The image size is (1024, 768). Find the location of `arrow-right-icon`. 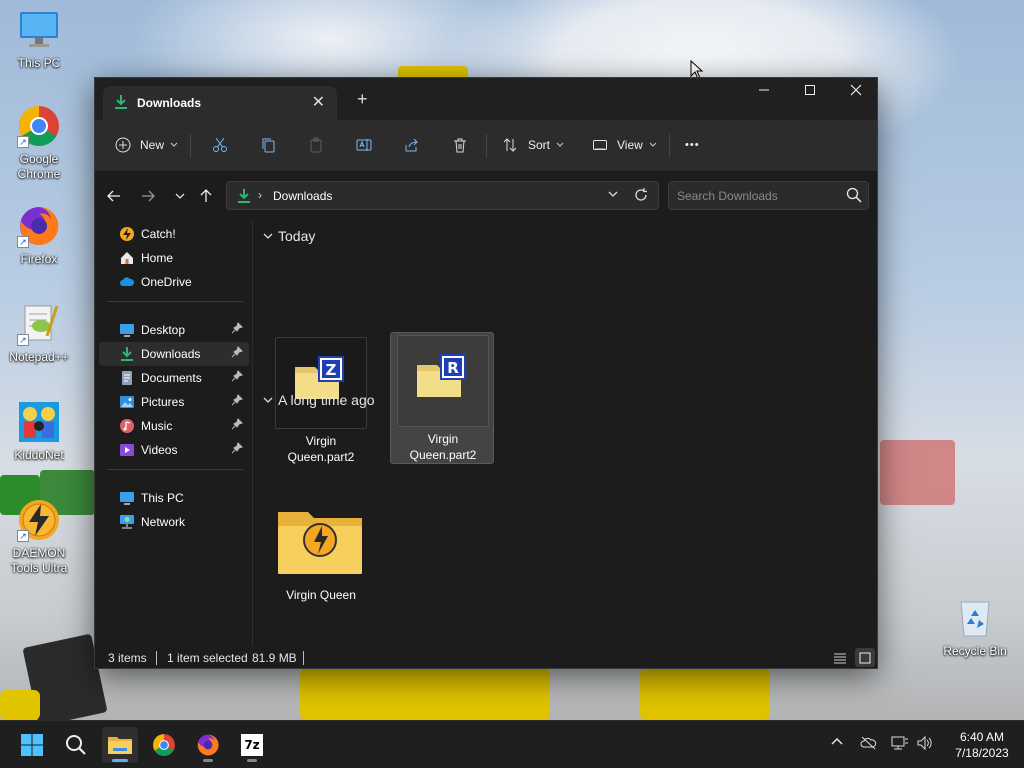

arrow-right-icon is located at coordinates (148, 196).